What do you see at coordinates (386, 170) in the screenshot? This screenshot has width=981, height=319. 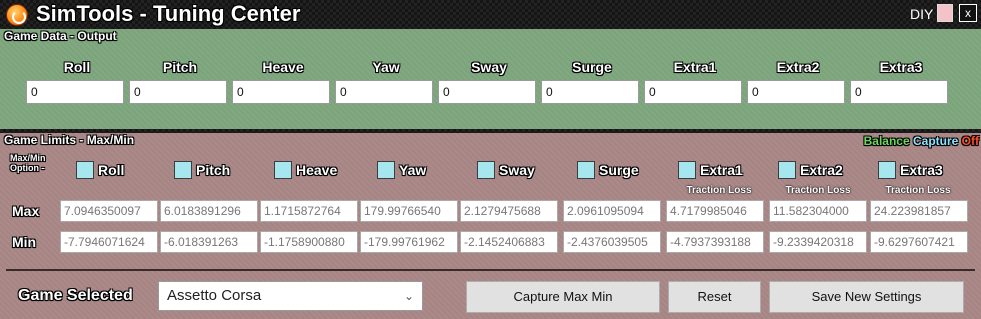 I see `yaw-checkbox` at bounding box center [386, 170].